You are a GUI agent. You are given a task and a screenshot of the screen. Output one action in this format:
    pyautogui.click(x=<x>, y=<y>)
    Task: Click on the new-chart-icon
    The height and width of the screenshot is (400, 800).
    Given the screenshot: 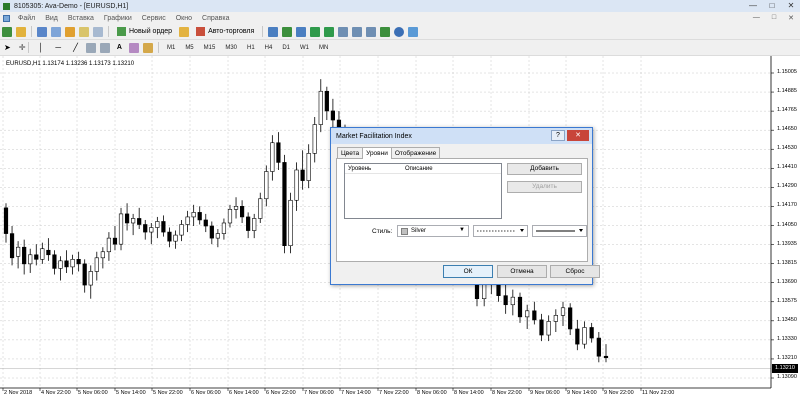 What is the action you would take?
    pyautogui.click(x=7, y=31)
    